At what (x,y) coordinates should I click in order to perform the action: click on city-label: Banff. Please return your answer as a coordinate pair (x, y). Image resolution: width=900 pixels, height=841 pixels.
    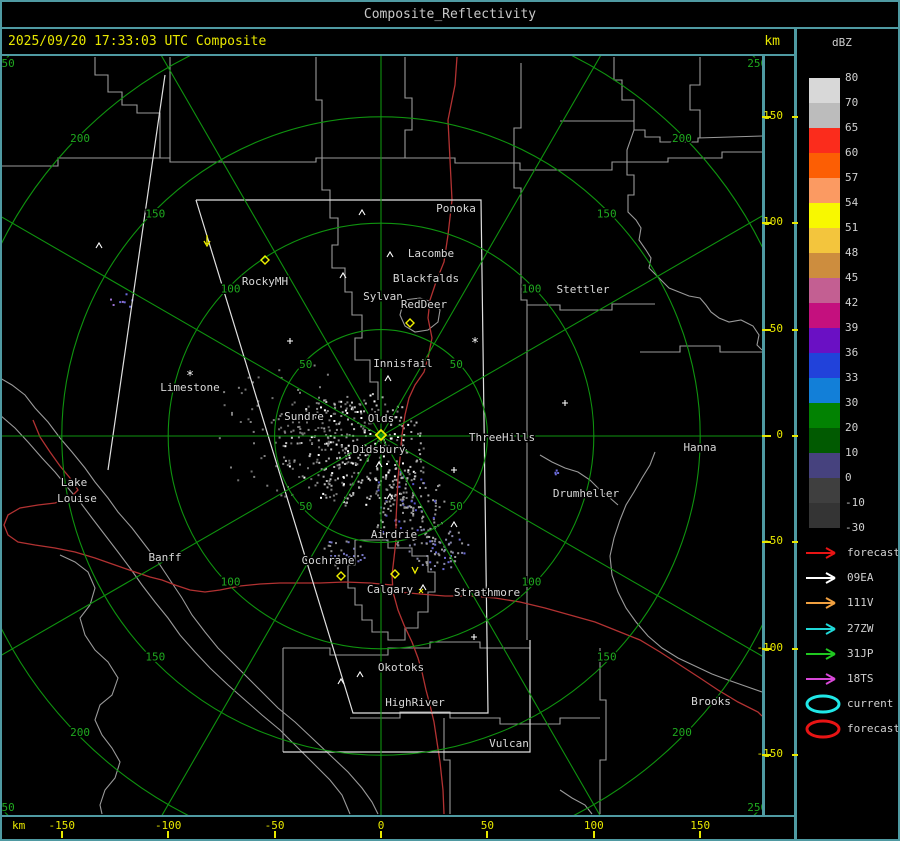
    Looking at the image, I should click on (164, 557).